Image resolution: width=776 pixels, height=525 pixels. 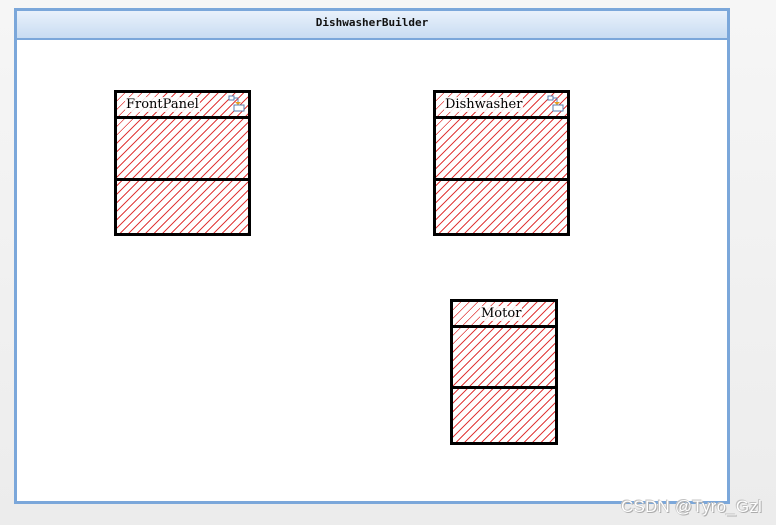 What do you see at coordinates (501, 163) in the screenshot?
I see `class-box-dishwasher: Dishwasher` at bounding box center [501, 163].